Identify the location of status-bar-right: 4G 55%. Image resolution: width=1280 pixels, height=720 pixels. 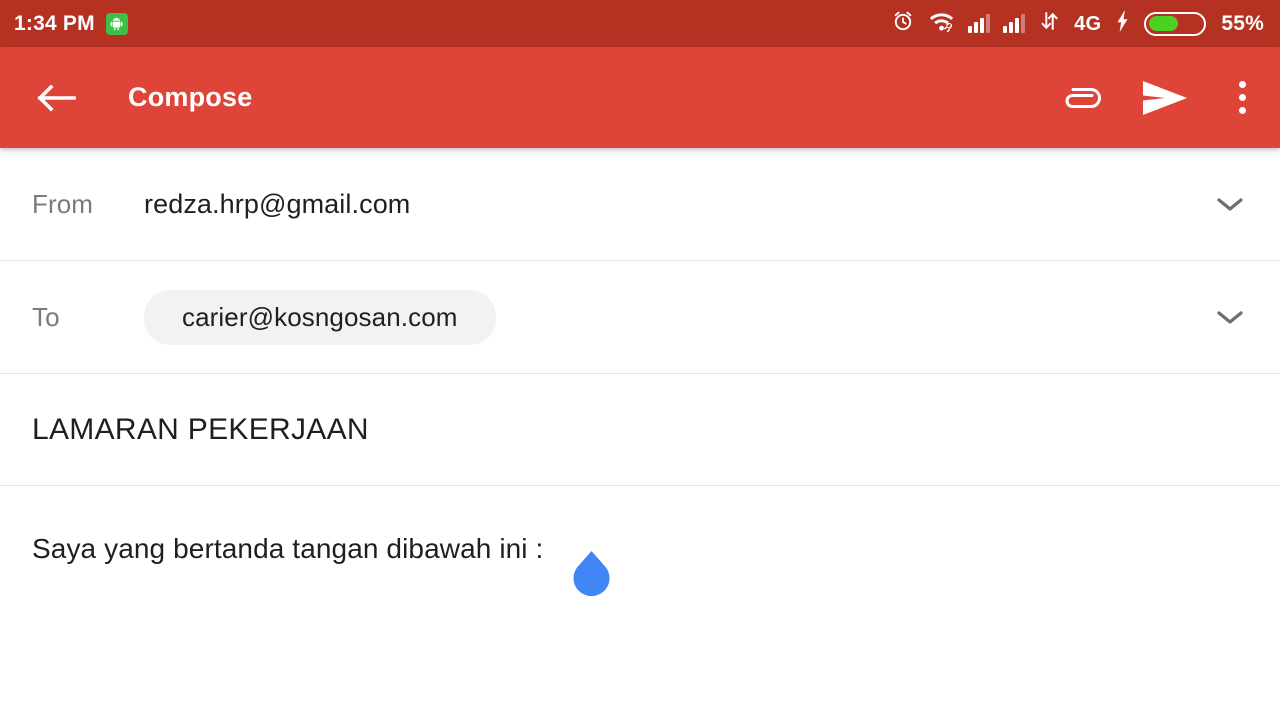
(1077, 23).